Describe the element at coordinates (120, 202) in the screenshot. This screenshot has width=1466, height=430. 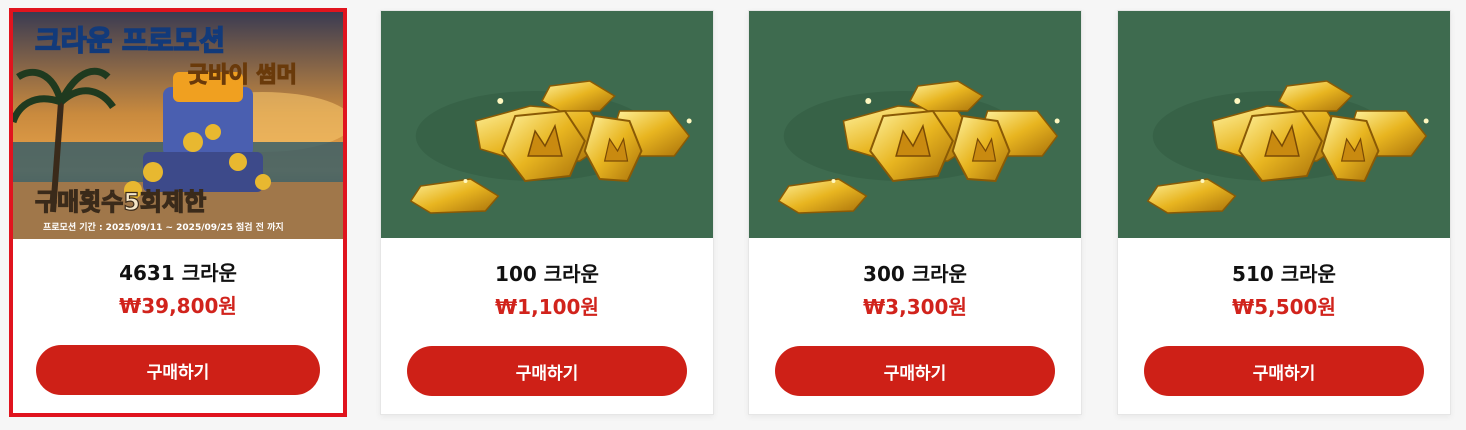
I see `promo-limit: 구매횟수5회제한` at that location.